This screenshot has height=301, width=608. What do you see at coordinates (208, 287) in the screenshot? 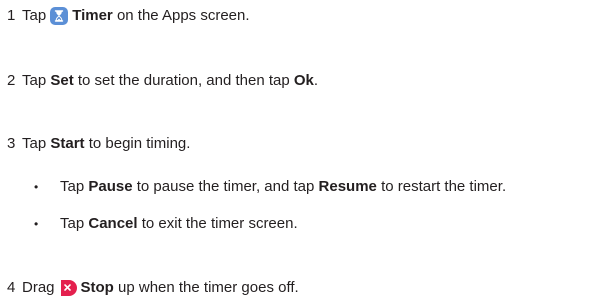
I see `step-text-post: up when the timer goes off.` at bounding box center [208, 287].